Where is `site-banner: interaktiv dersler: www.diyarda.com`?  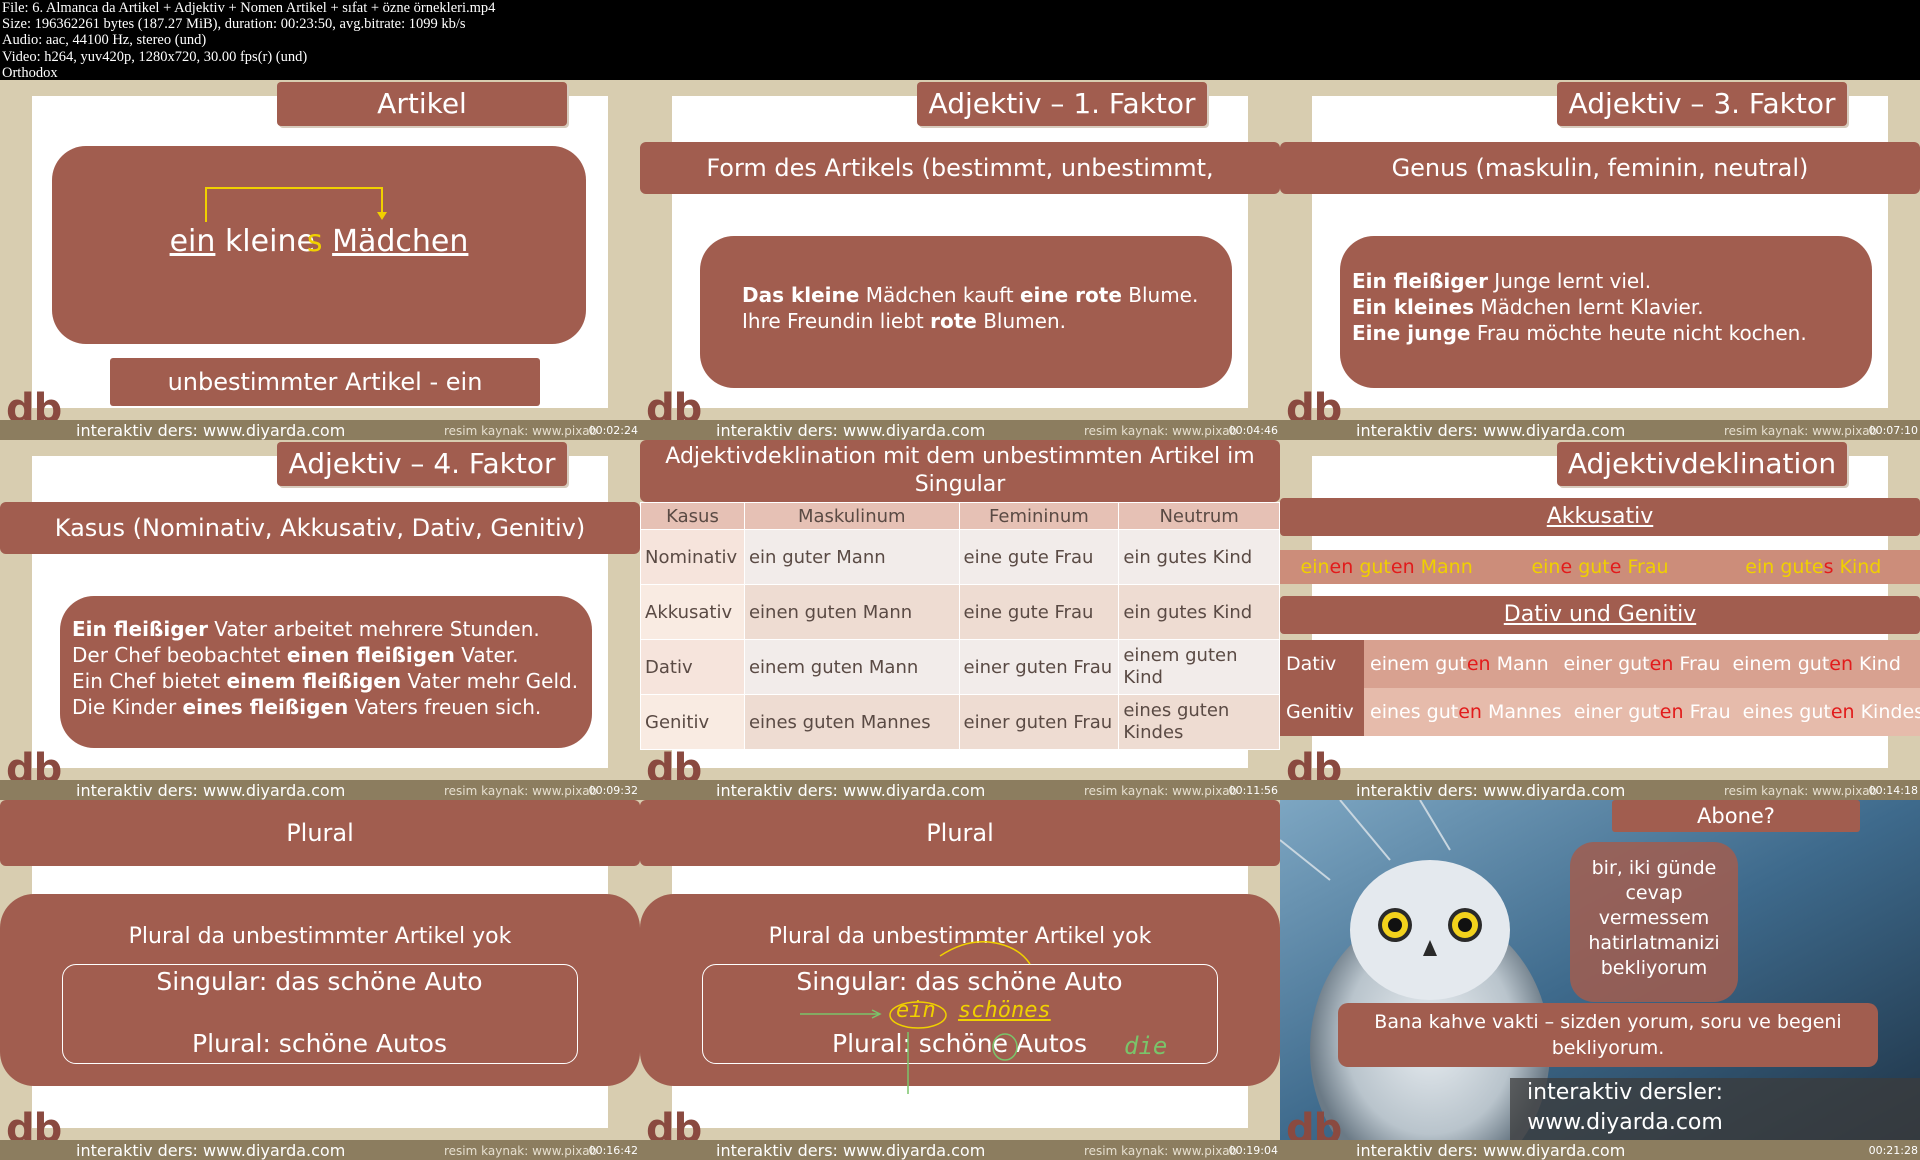 site-banner: interaktiv dersler: www.diyarda.com is located at coordinates (1715, 1109).